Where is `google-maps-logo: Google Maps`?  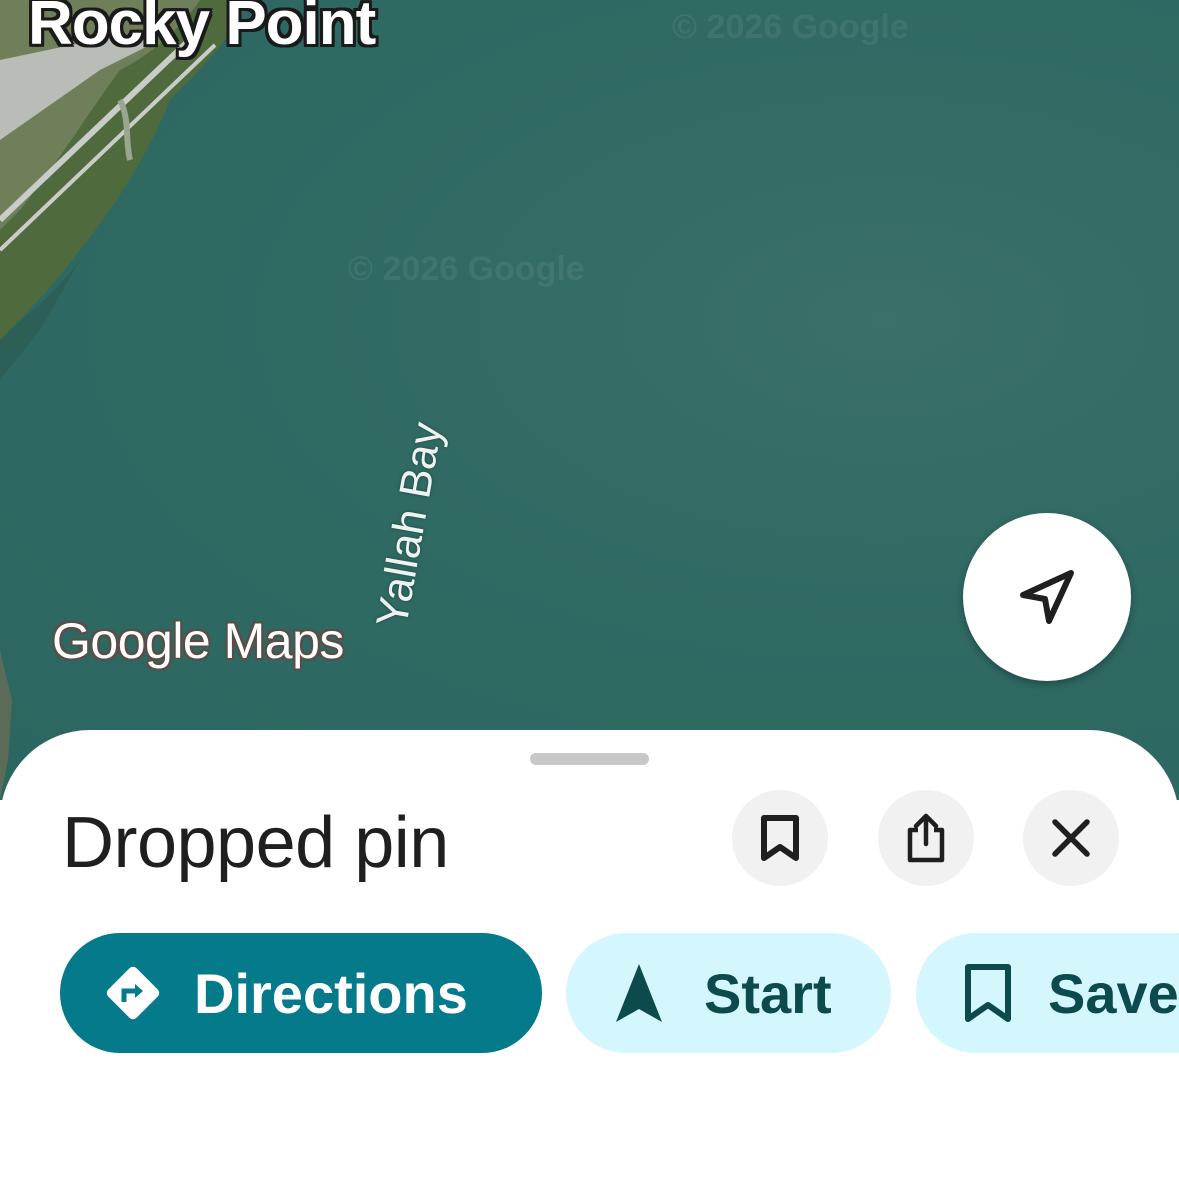 google-maps-logo: Google Maps is located at coordinates (198, 641).